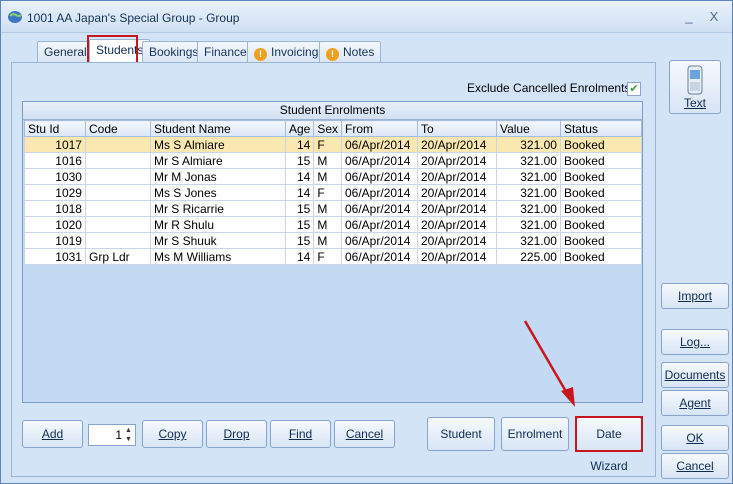  What do you see at coordinates (528, 256) in the screenshot?
I see `table-cell: 225.00` at bounding box center [528, 256].